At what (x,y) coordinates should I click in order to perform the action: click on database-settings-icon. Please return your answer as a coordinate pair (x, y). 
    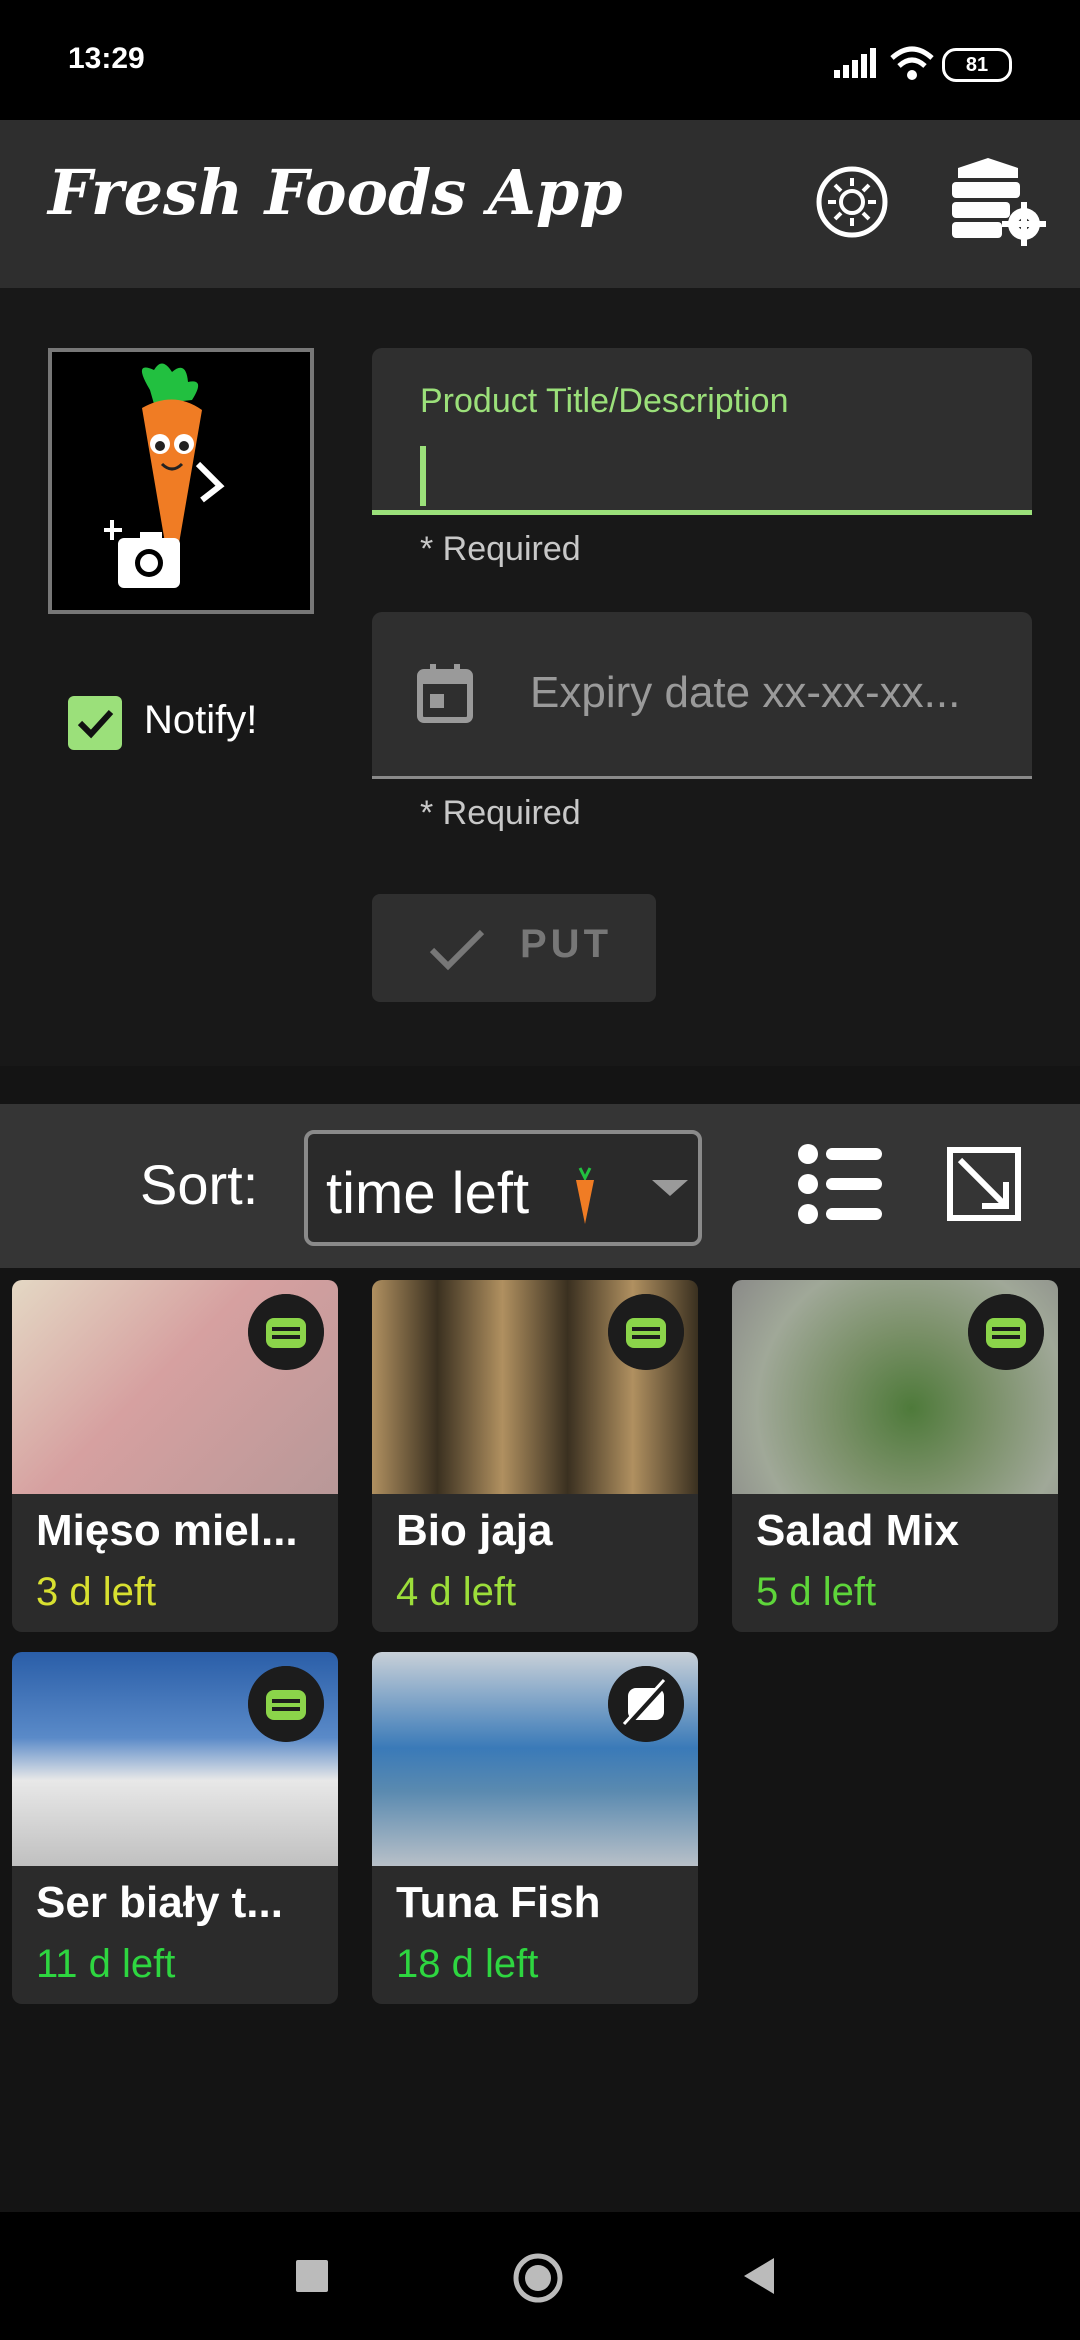
    Looking at the image, I should click on (998, 203).